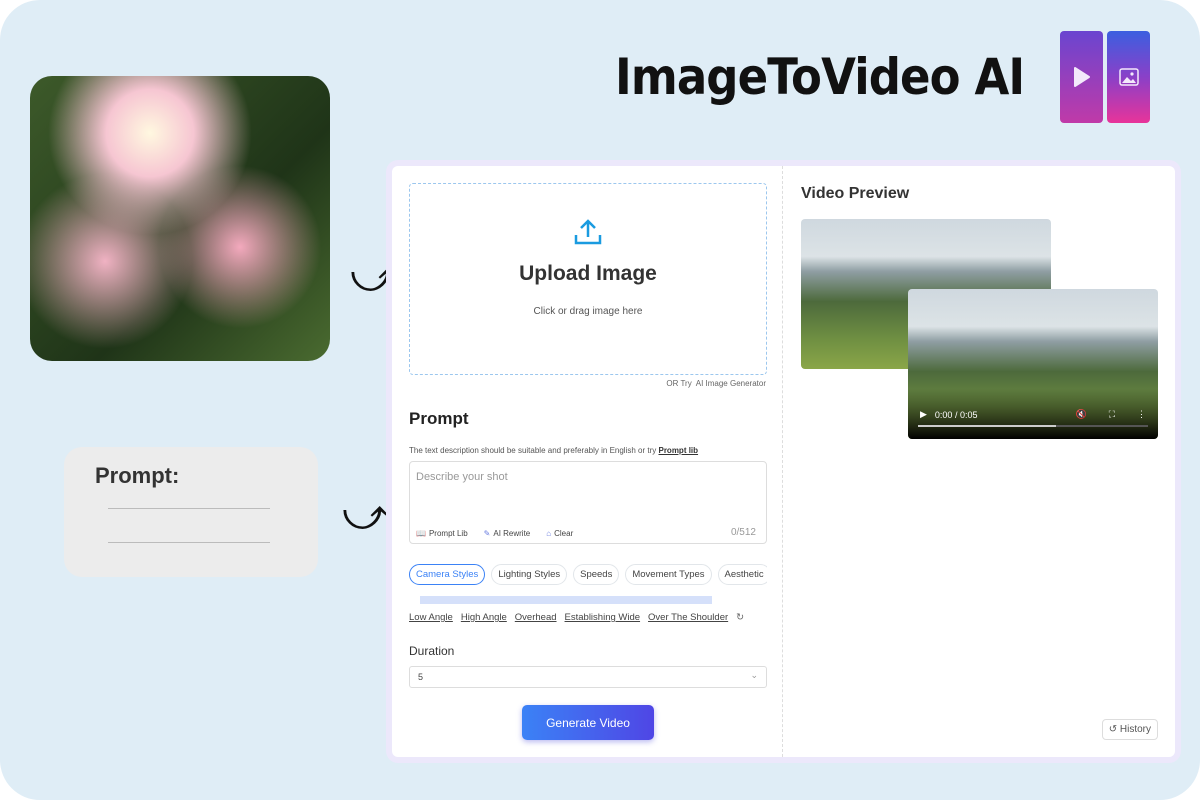 The height and width of the screenshot is (800, 1200). I want to click on fullscreen-icon: ⛶, so click(1112, 414).